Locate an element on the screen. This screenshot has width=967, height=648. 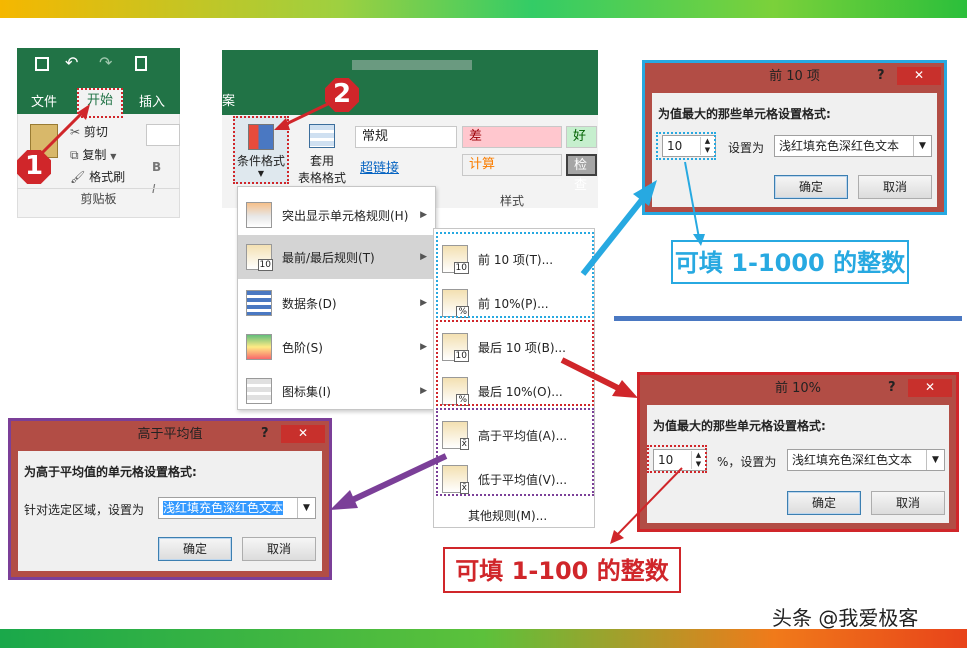
menu-item-label: 图标集(I) is located at coordinates (306, 391).